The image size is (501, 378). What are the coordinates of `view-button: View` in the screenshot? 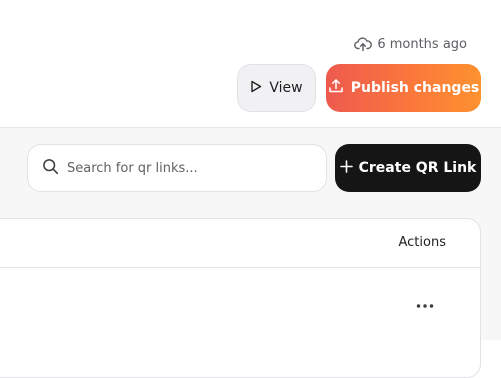 It's located at (276, 88).